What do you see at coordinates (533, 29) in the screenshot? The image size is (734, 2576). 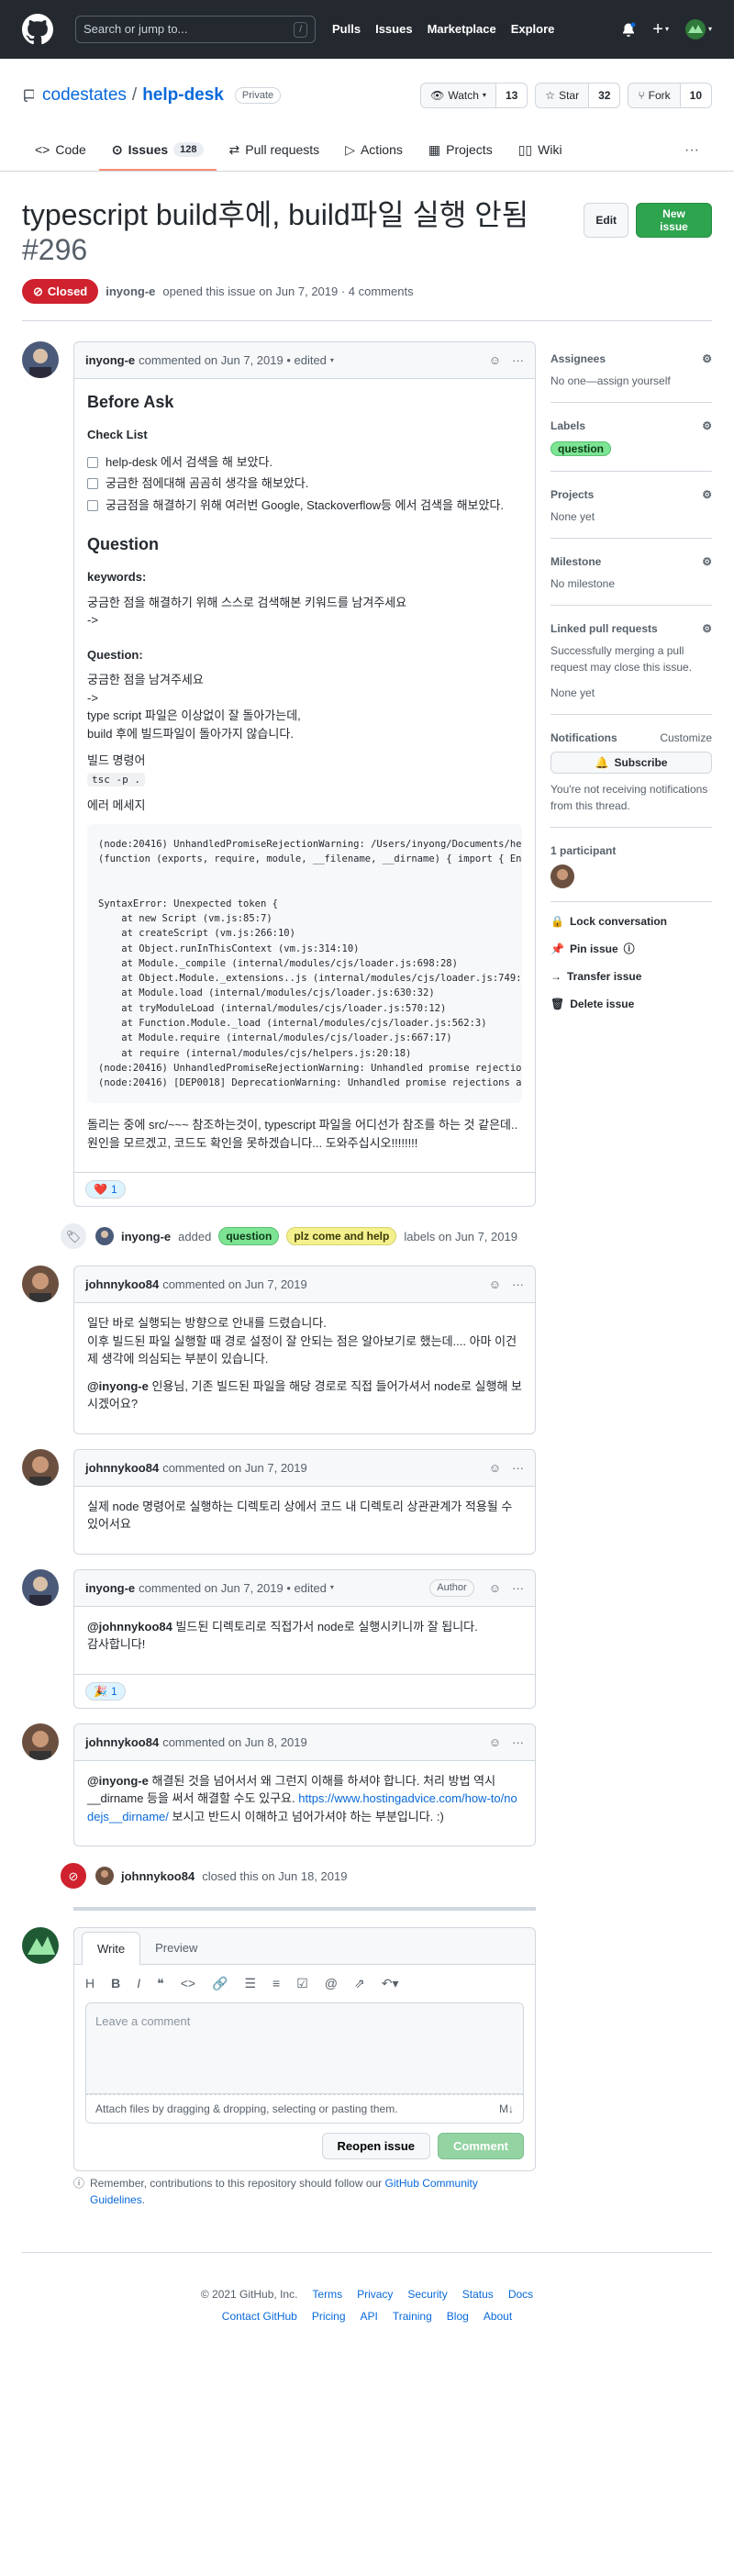 I see `nav-explore: Explore` at bounding box center [533, 29].